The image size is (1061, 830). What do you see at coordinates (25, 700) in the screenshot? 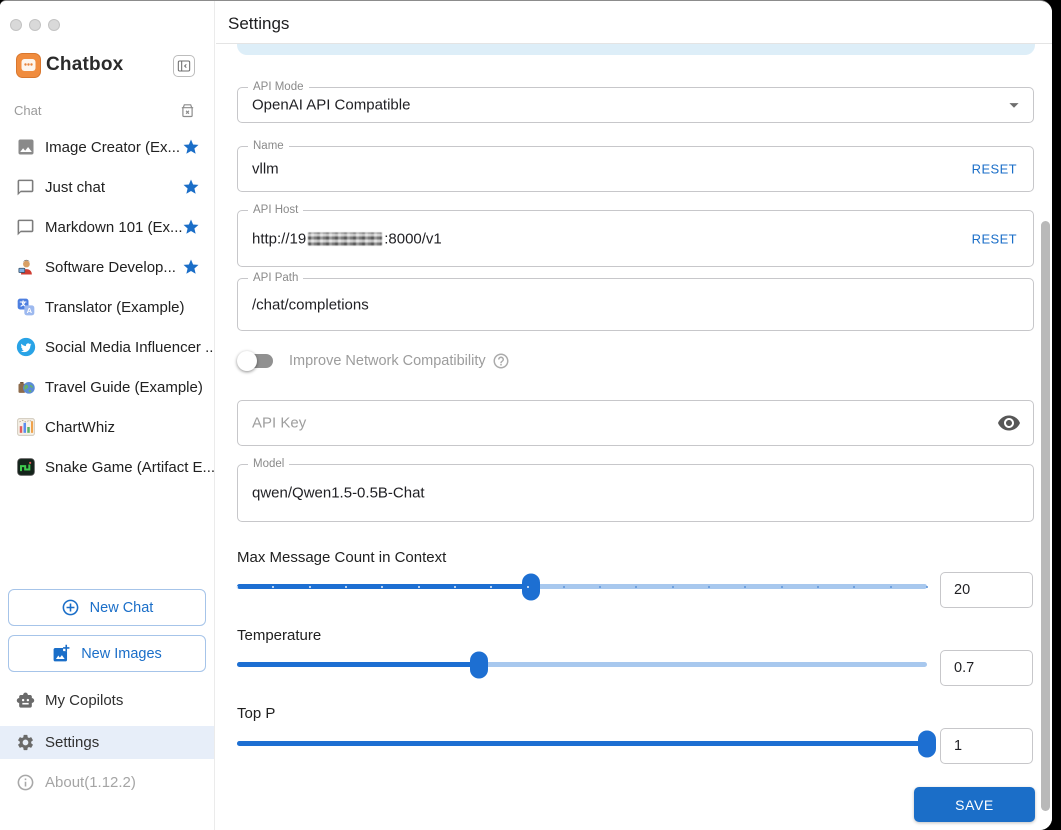
I see `robot-icon` at bounding box center [25, 700].